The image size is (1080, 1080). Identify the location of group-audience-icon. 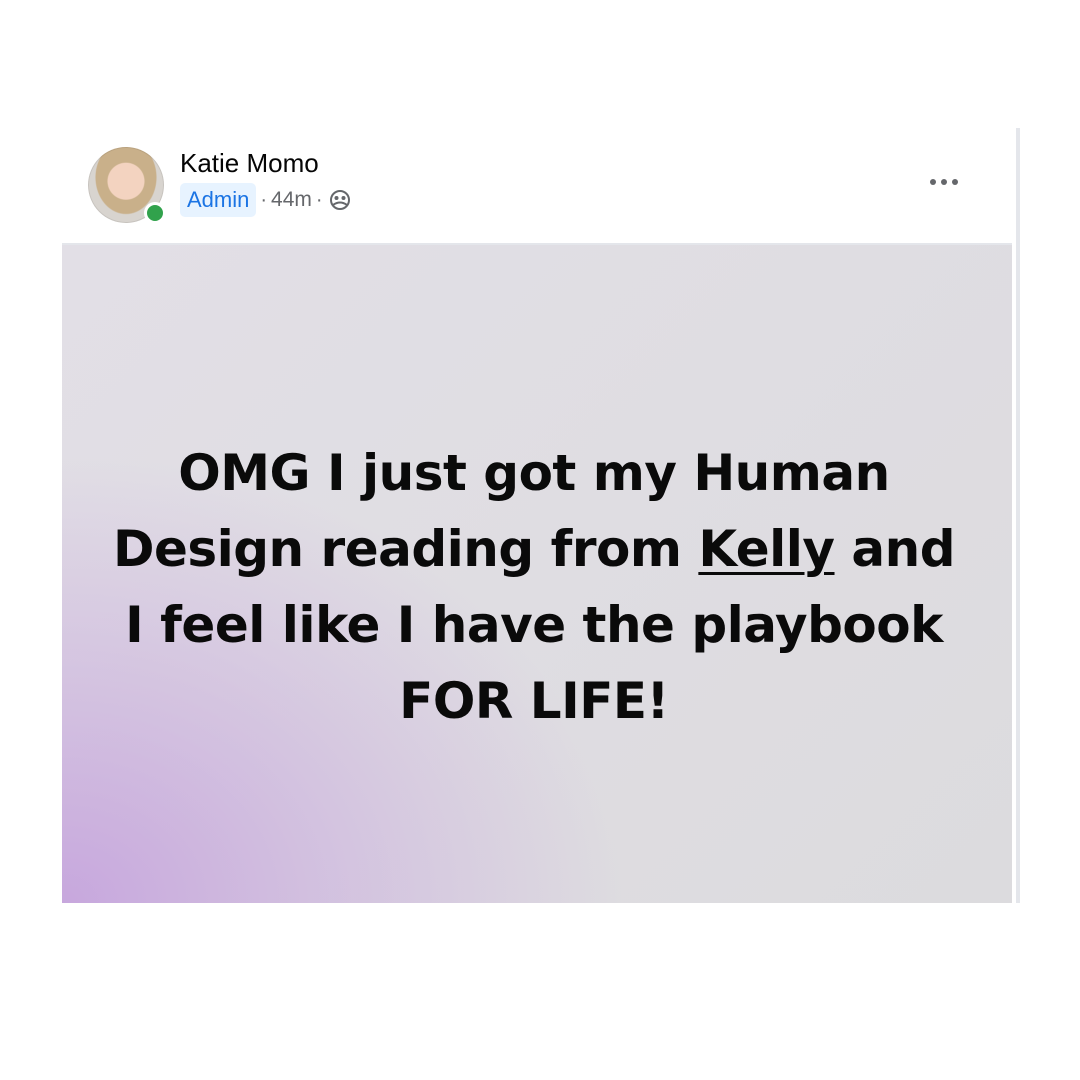
(340, 200).